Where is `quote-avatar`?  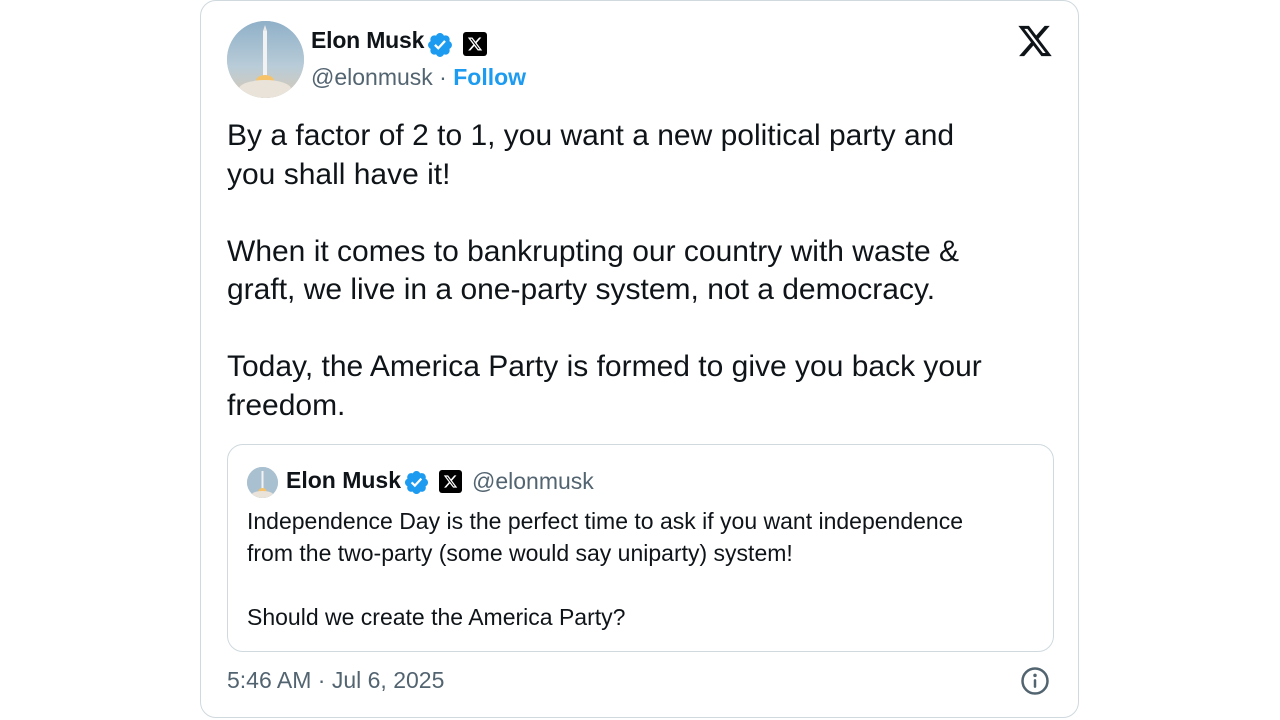 quote-avatar is located at coordinates (262, 482).